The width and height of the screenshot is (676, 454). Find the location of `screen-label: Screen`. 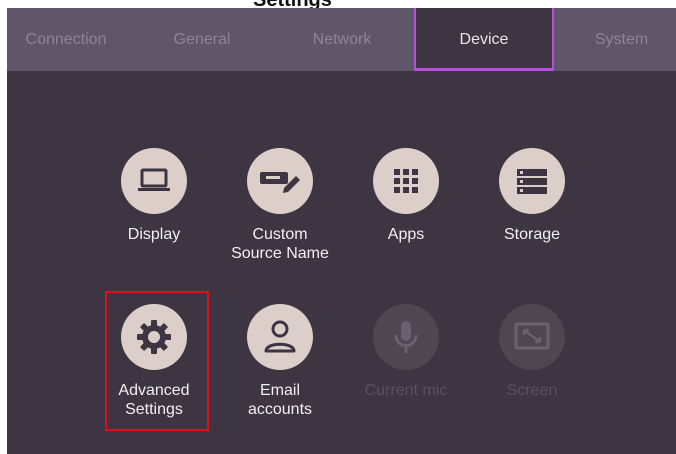

screen-label: Screen is located at coordinates (532, 390).